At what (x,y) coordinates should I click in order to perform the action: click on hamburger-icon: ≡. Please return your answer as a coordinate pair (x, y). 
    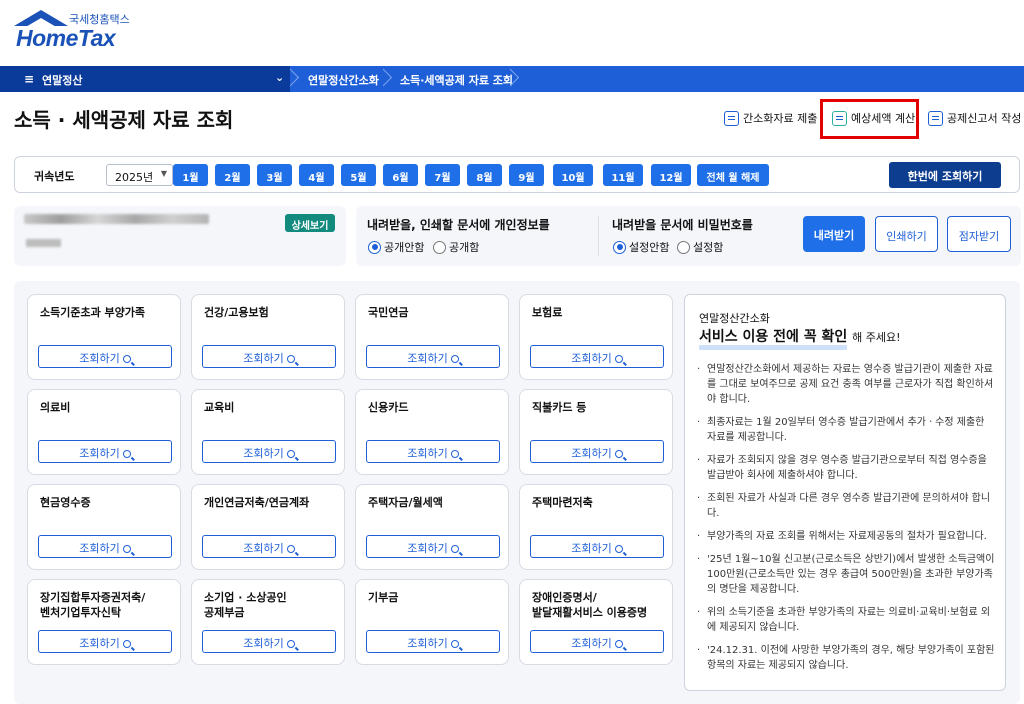
    Looking at the image, I should click on (29, 79).